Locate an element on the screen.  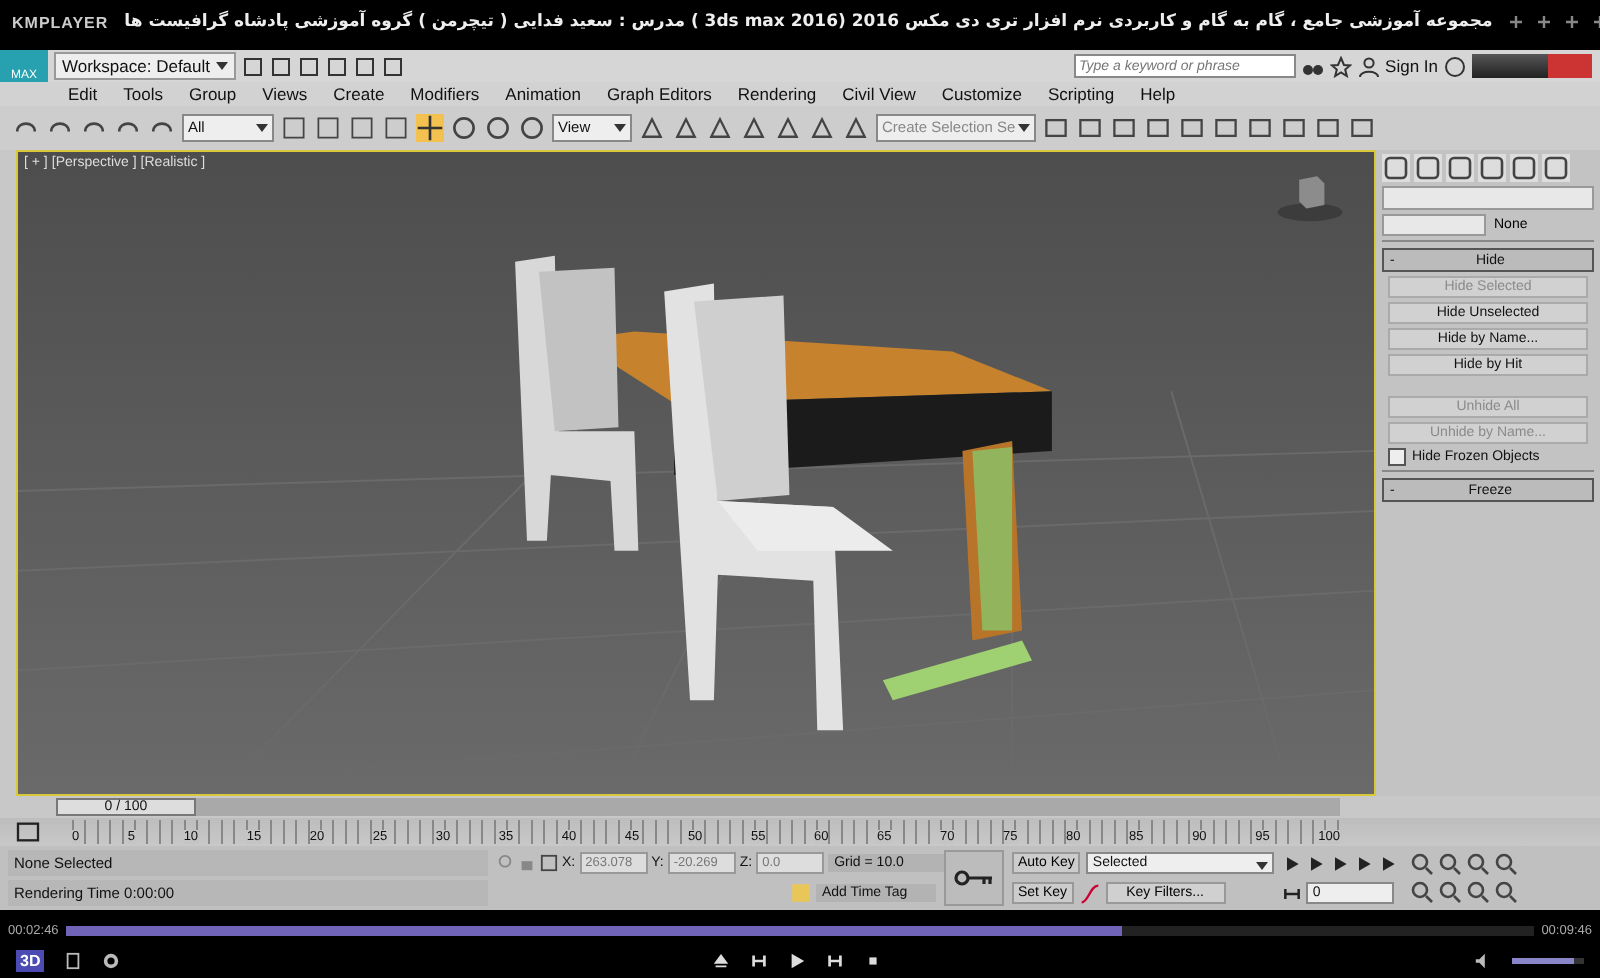
star-icon is located at coordinates (1340, 66).